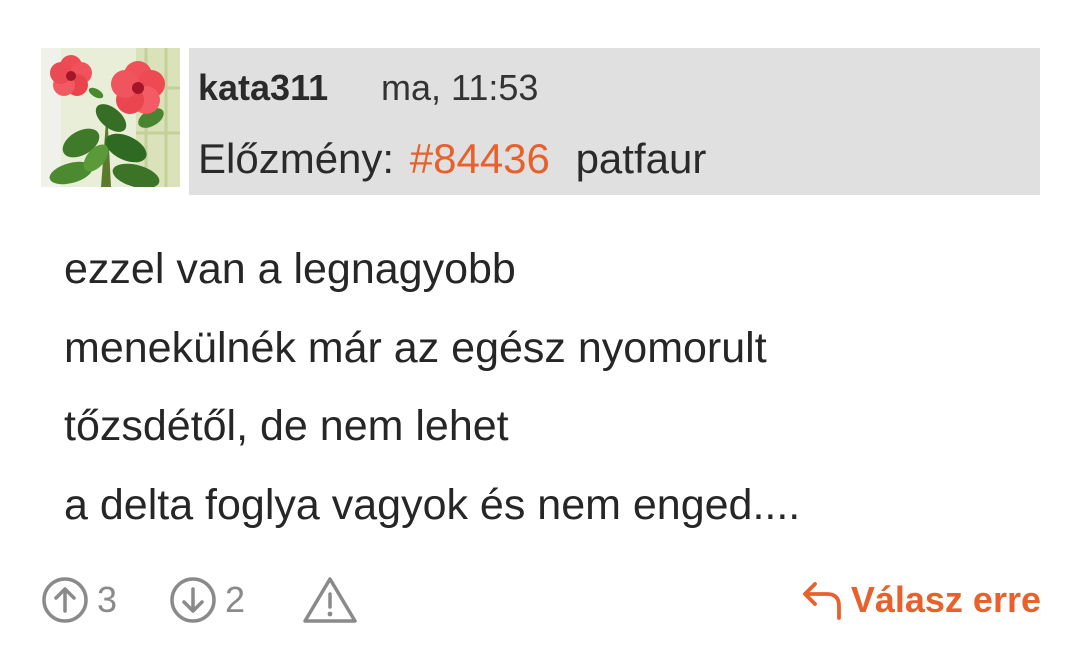 The width and height of the screenshot is (1080, 660). I want to click on username: kata311, so click(263, 88).